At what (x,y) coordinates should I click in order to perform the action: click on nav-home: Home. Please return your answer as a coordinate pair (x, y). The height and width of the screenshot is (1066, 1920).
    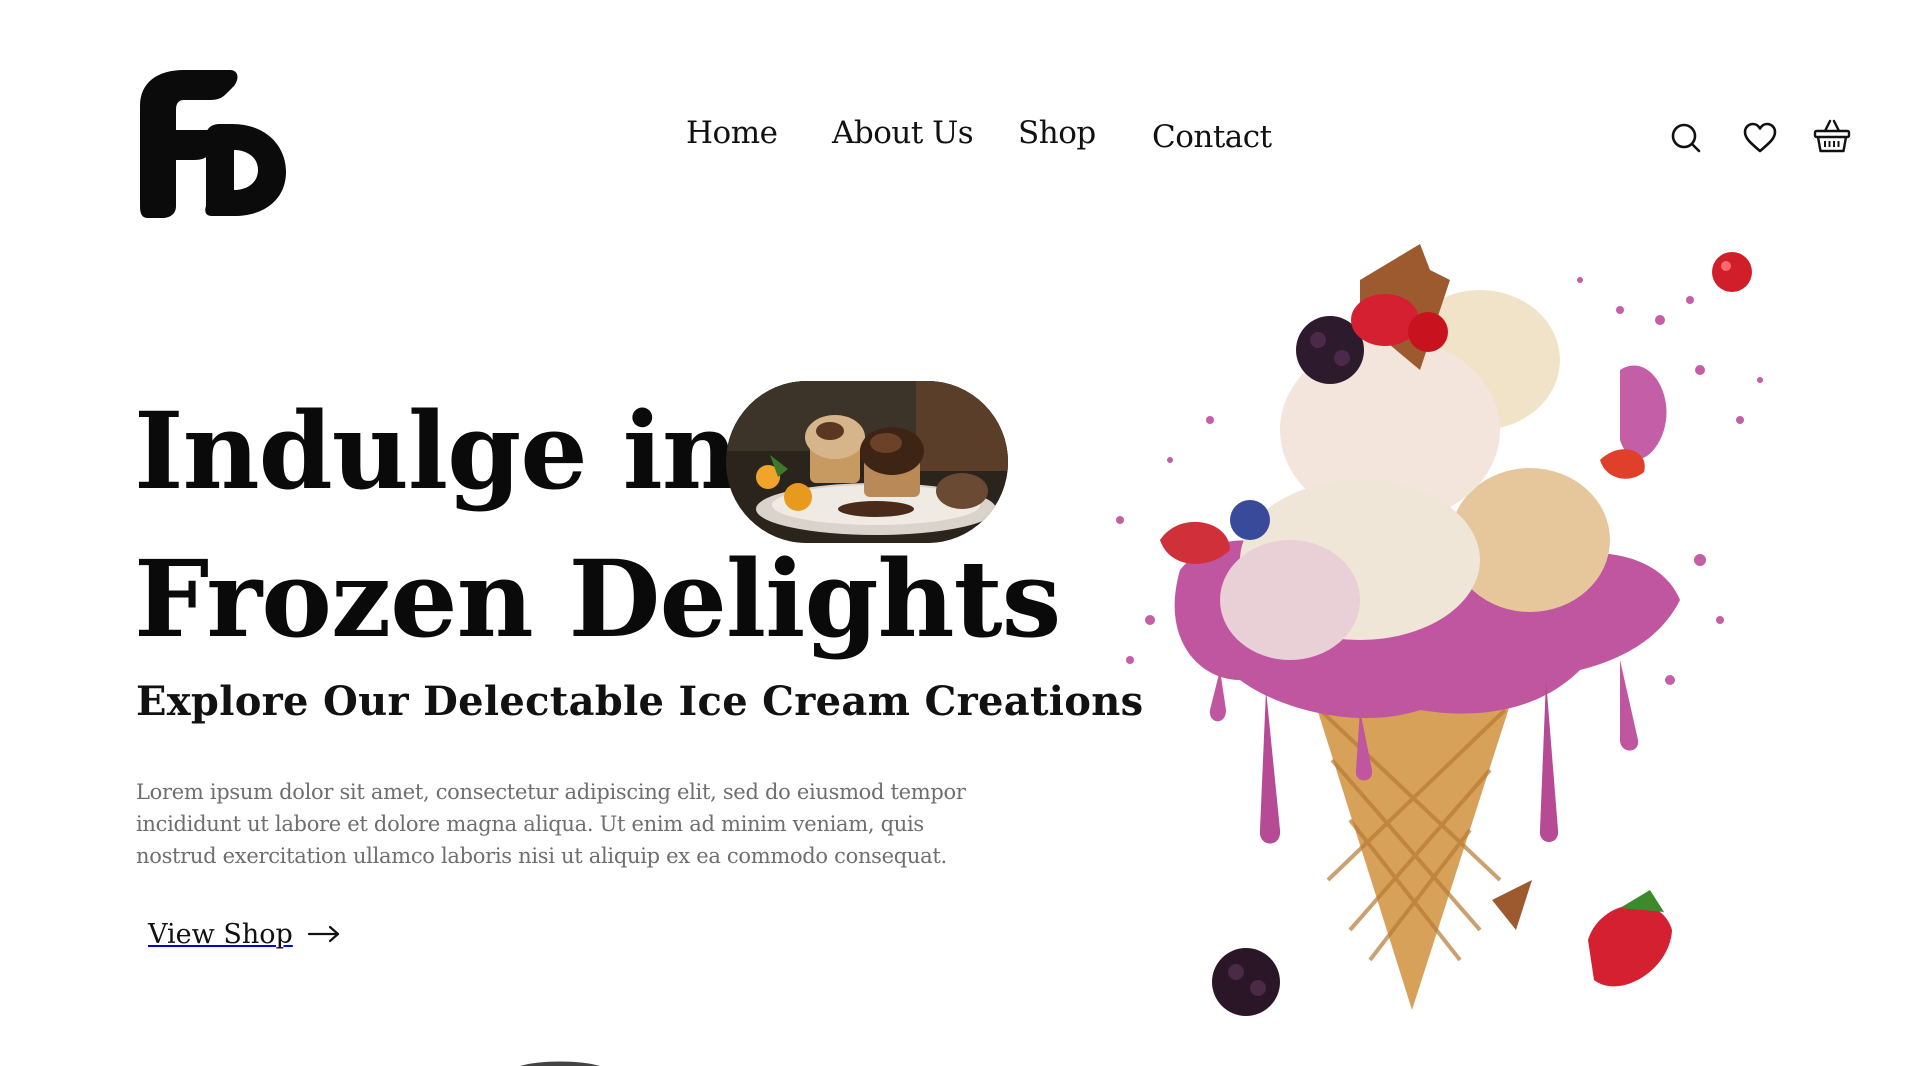
    Looking at the image, I should click on (732, 133).